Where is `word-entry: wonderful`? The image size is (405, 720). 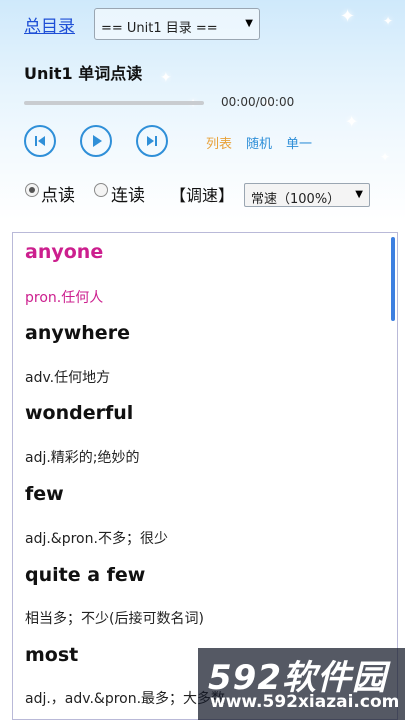 word-entry: wonderful is located at coordinates (79, 413).